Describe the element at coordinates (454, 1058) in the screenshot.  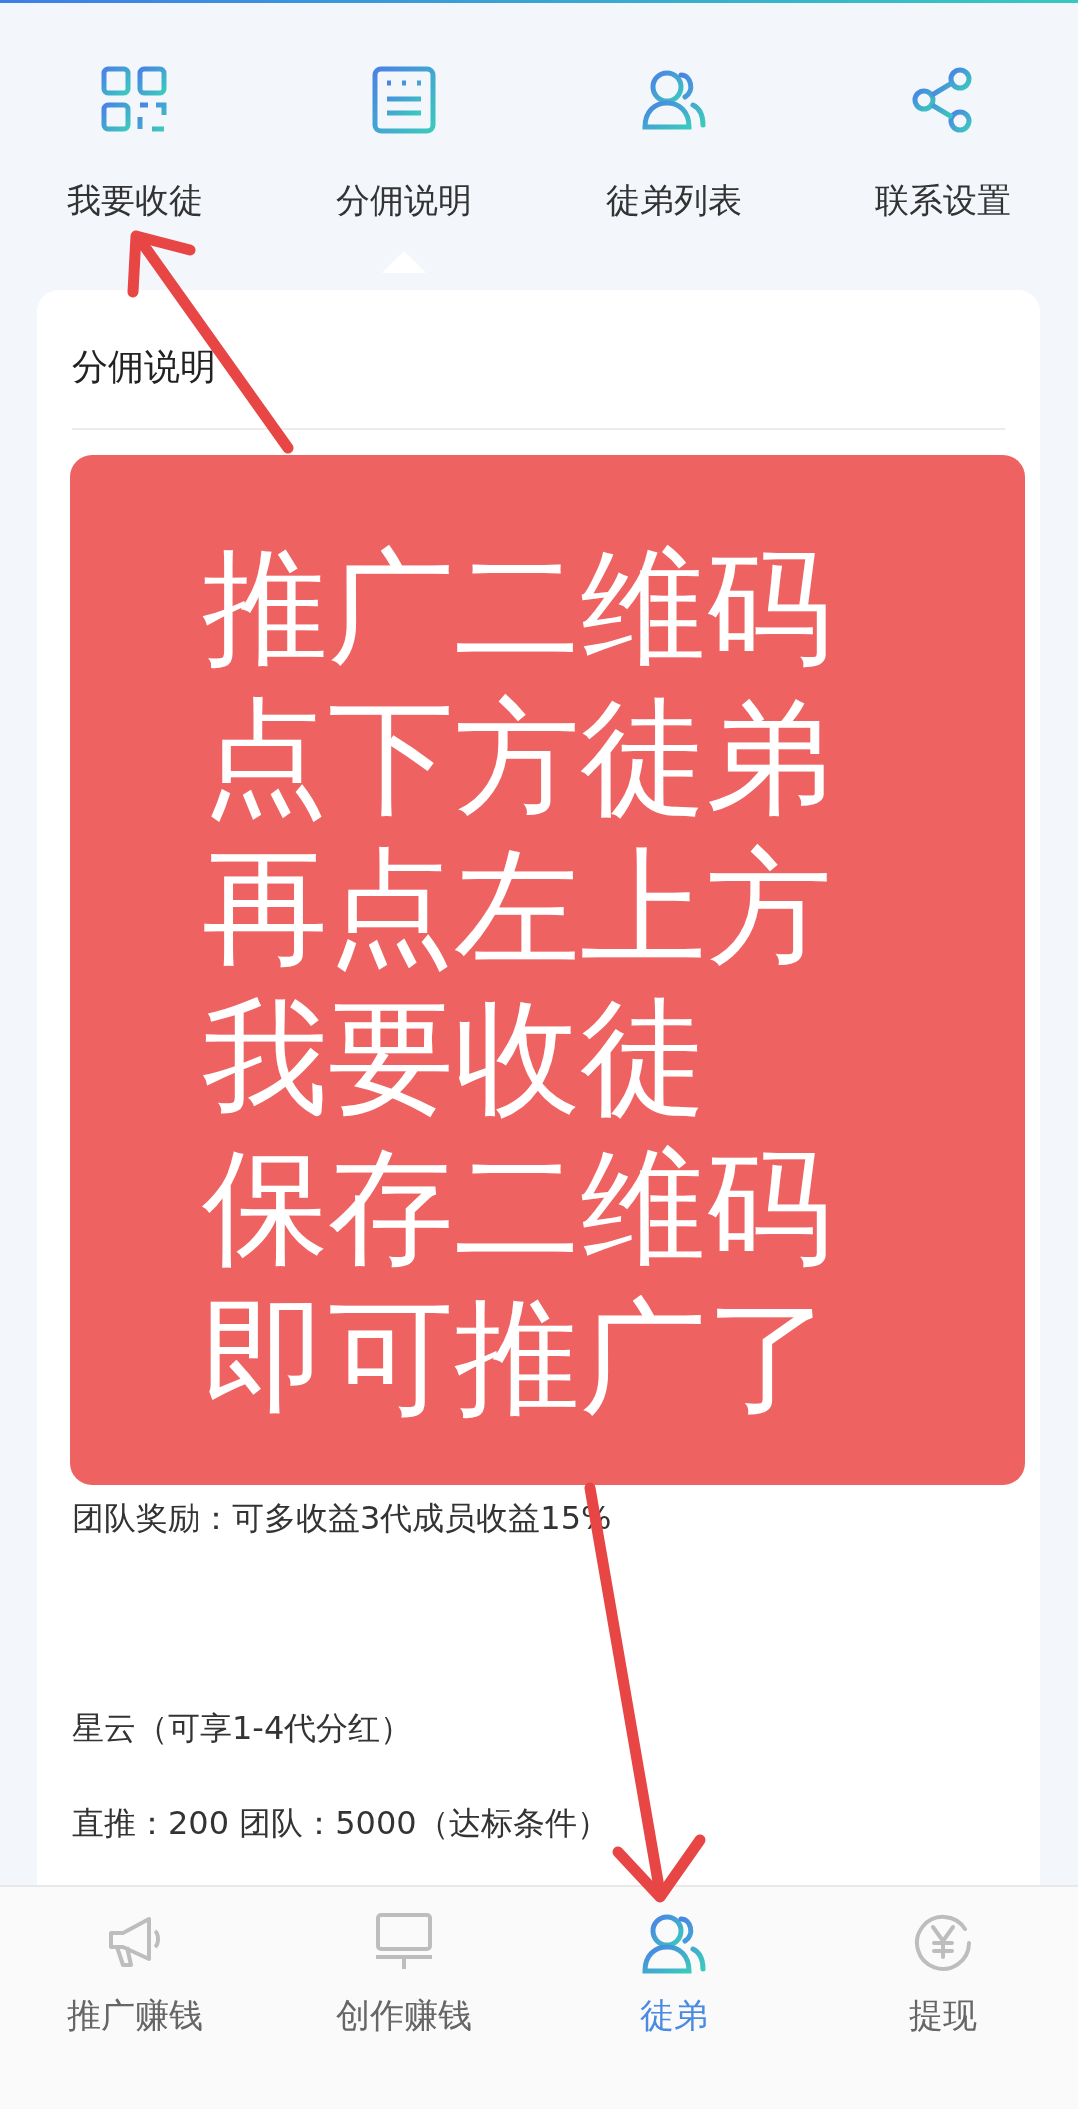
I see `annotation-text: 我要收徒` at that location.